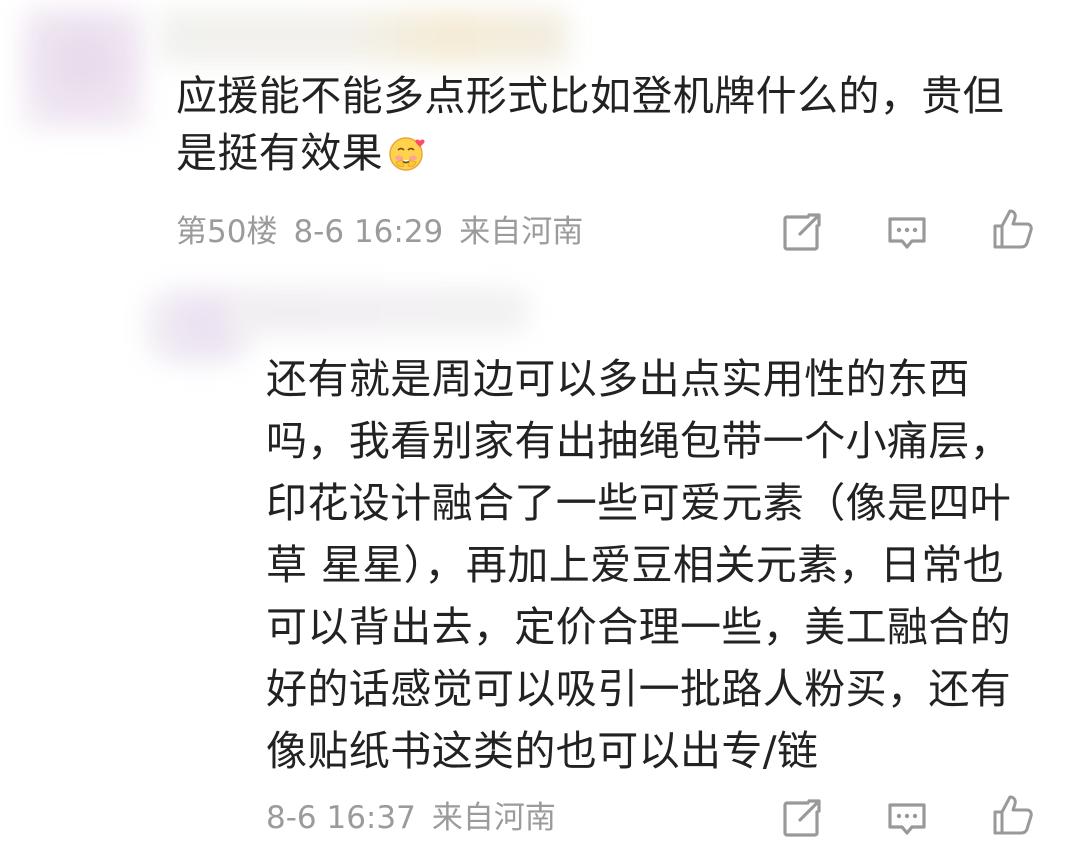 The height and width of the screenshot is (846, 1080). I want to click on comment-text-line: 是挺有效果, so click(279, 153).